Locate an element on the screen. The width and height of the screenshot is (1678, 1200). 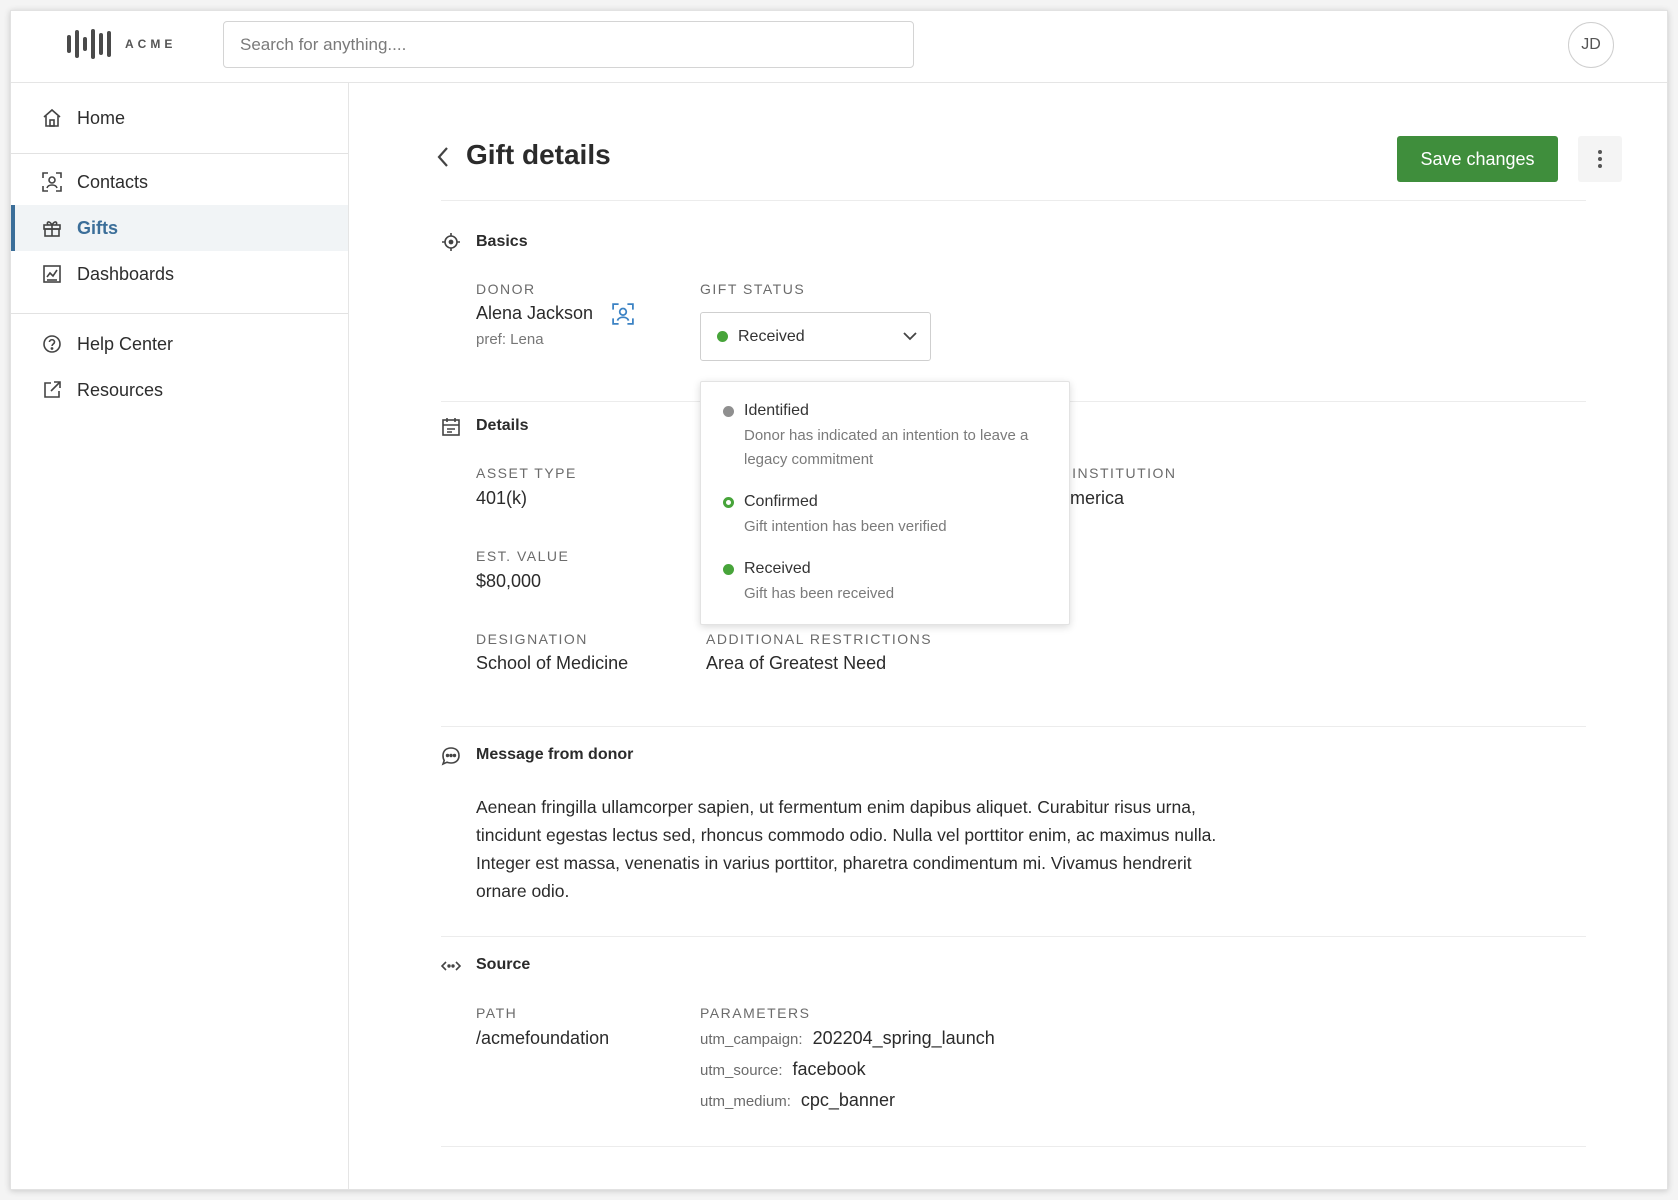
sidebar-item-gifts: Gifts is located at coordinates (179, 228).